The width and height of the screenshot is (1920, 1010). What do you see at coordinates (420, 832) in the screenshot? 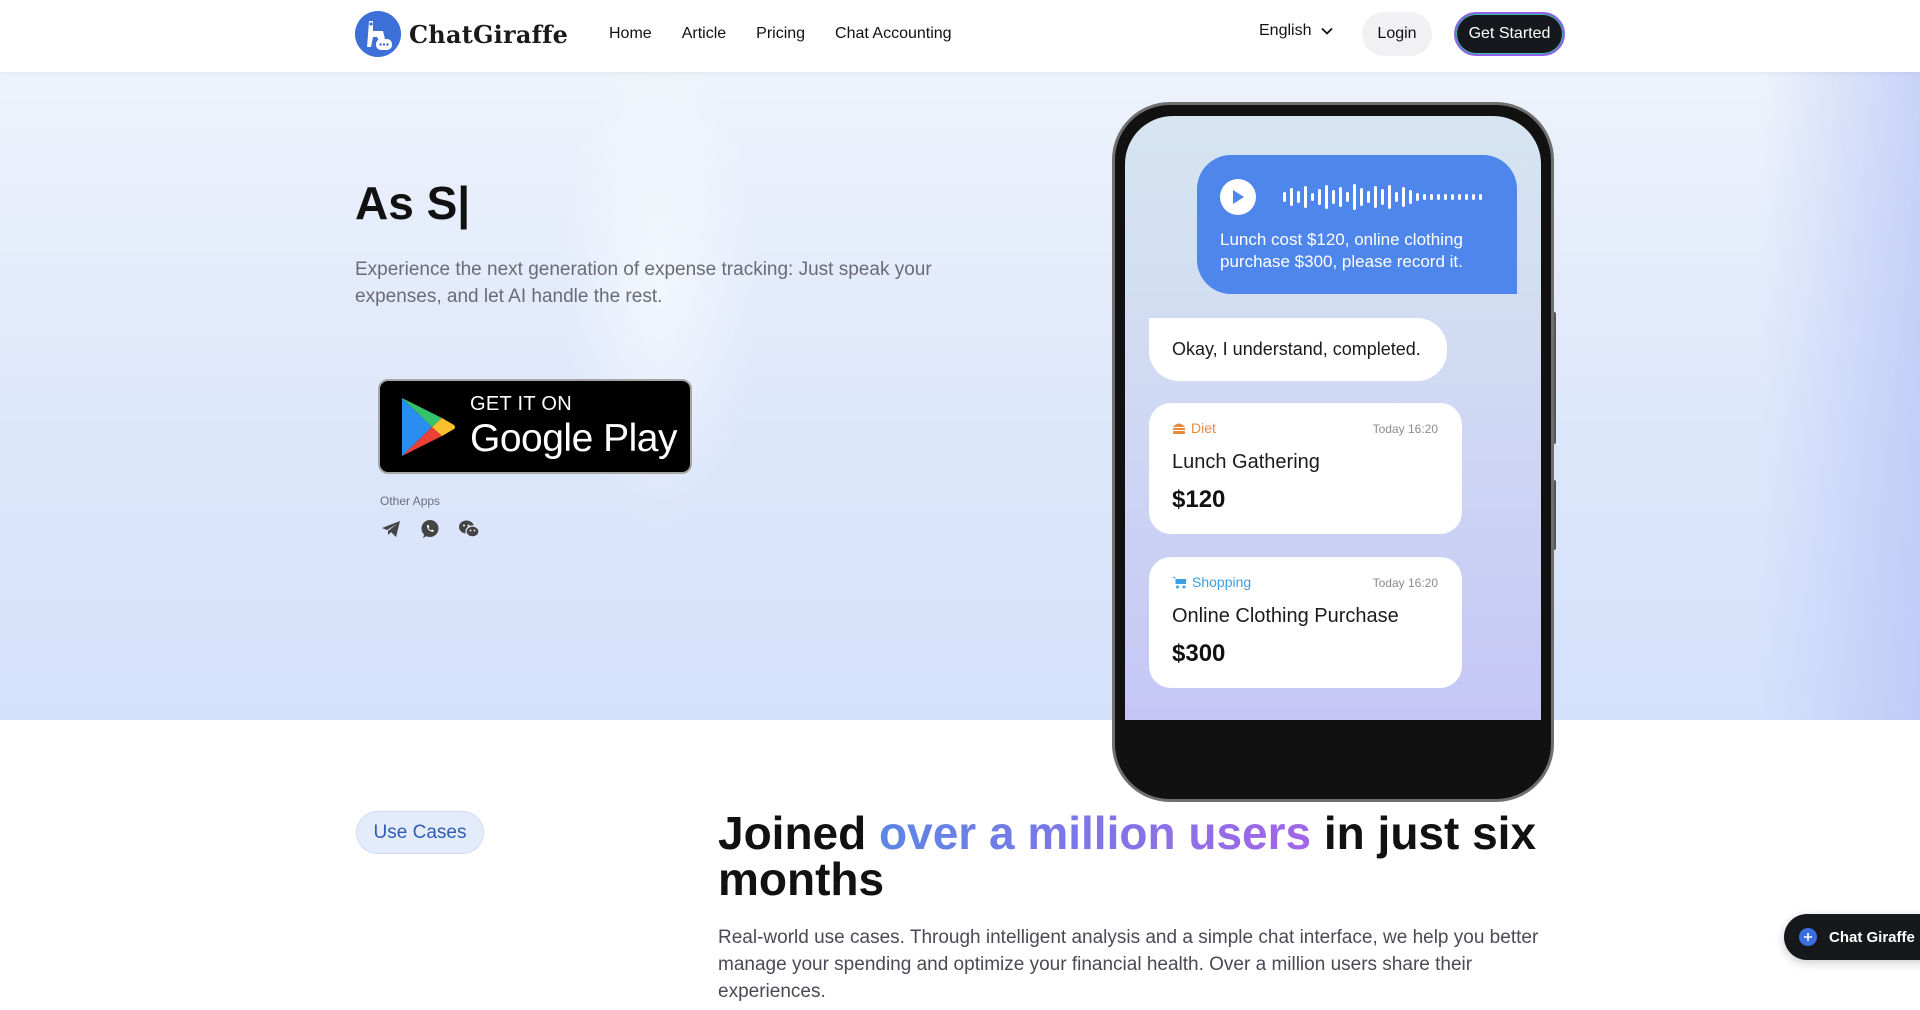
I see `use-cases-pill: Use Cases` at bounding box center [420, 832].